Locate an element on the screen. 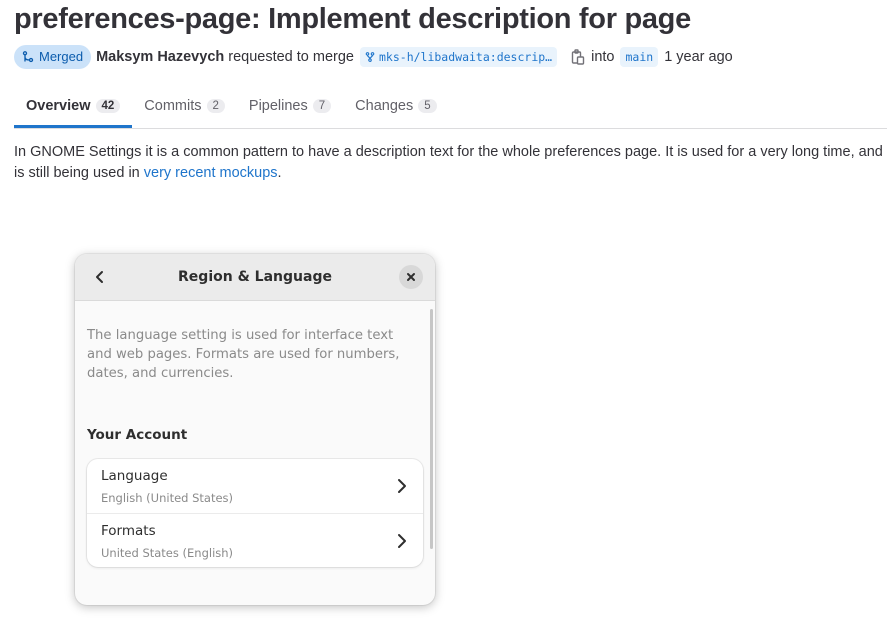 Image resolution: width=887 pixels, height=644 pixels. tab-label: Overview is located at coordinates (58, 106).